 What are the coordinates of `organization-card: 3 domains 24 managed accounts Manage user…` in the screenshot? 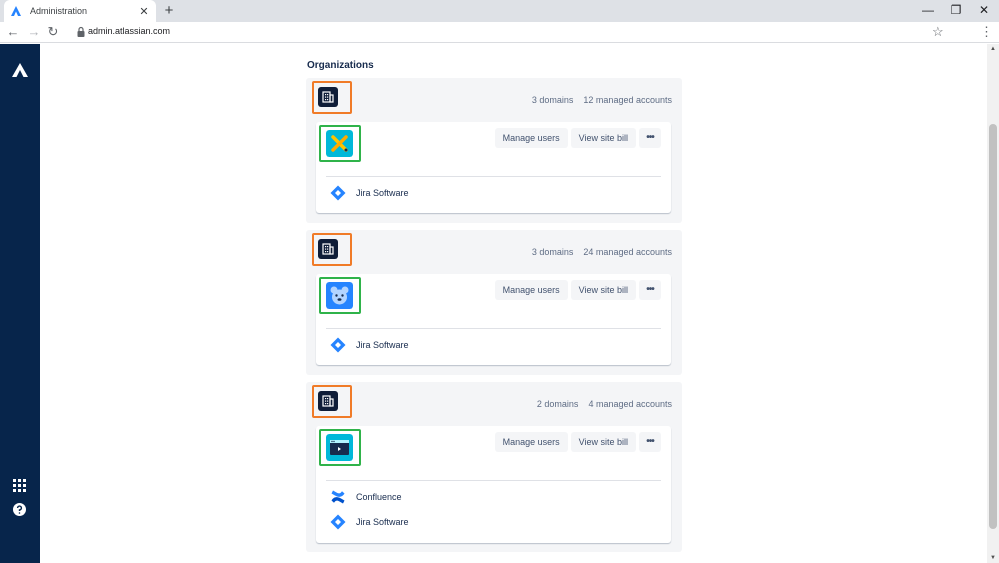 It's located at (494, 302).